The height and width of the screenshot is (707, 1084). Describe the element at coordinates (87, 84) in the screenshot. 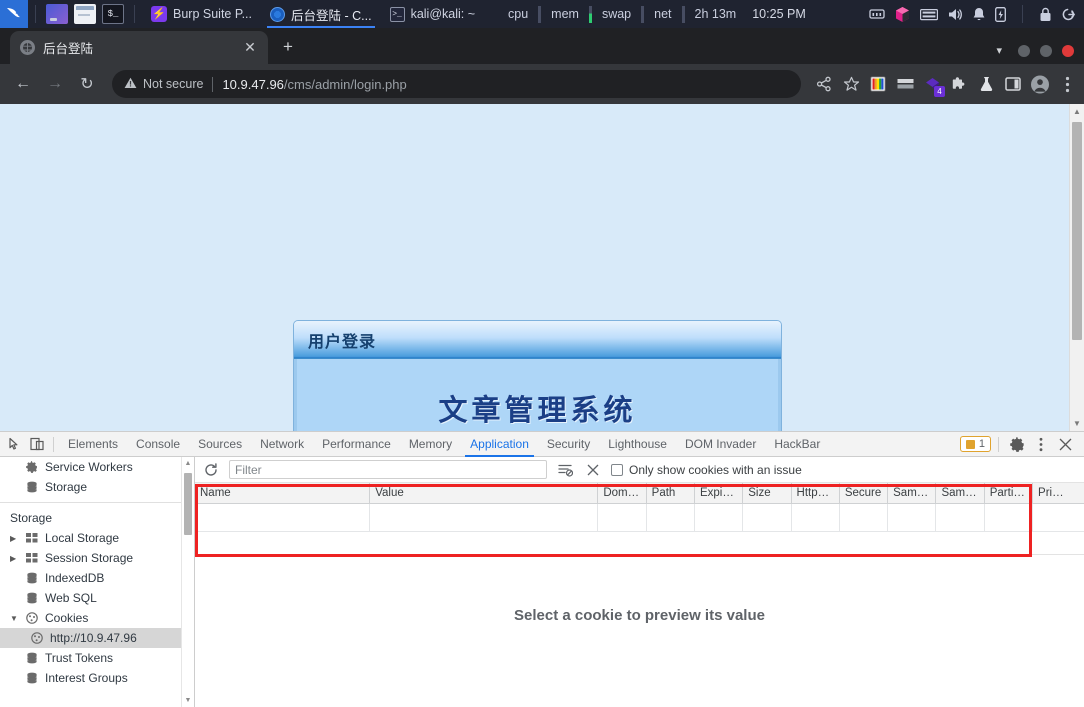

I see `reload-button: ↻` at that location.